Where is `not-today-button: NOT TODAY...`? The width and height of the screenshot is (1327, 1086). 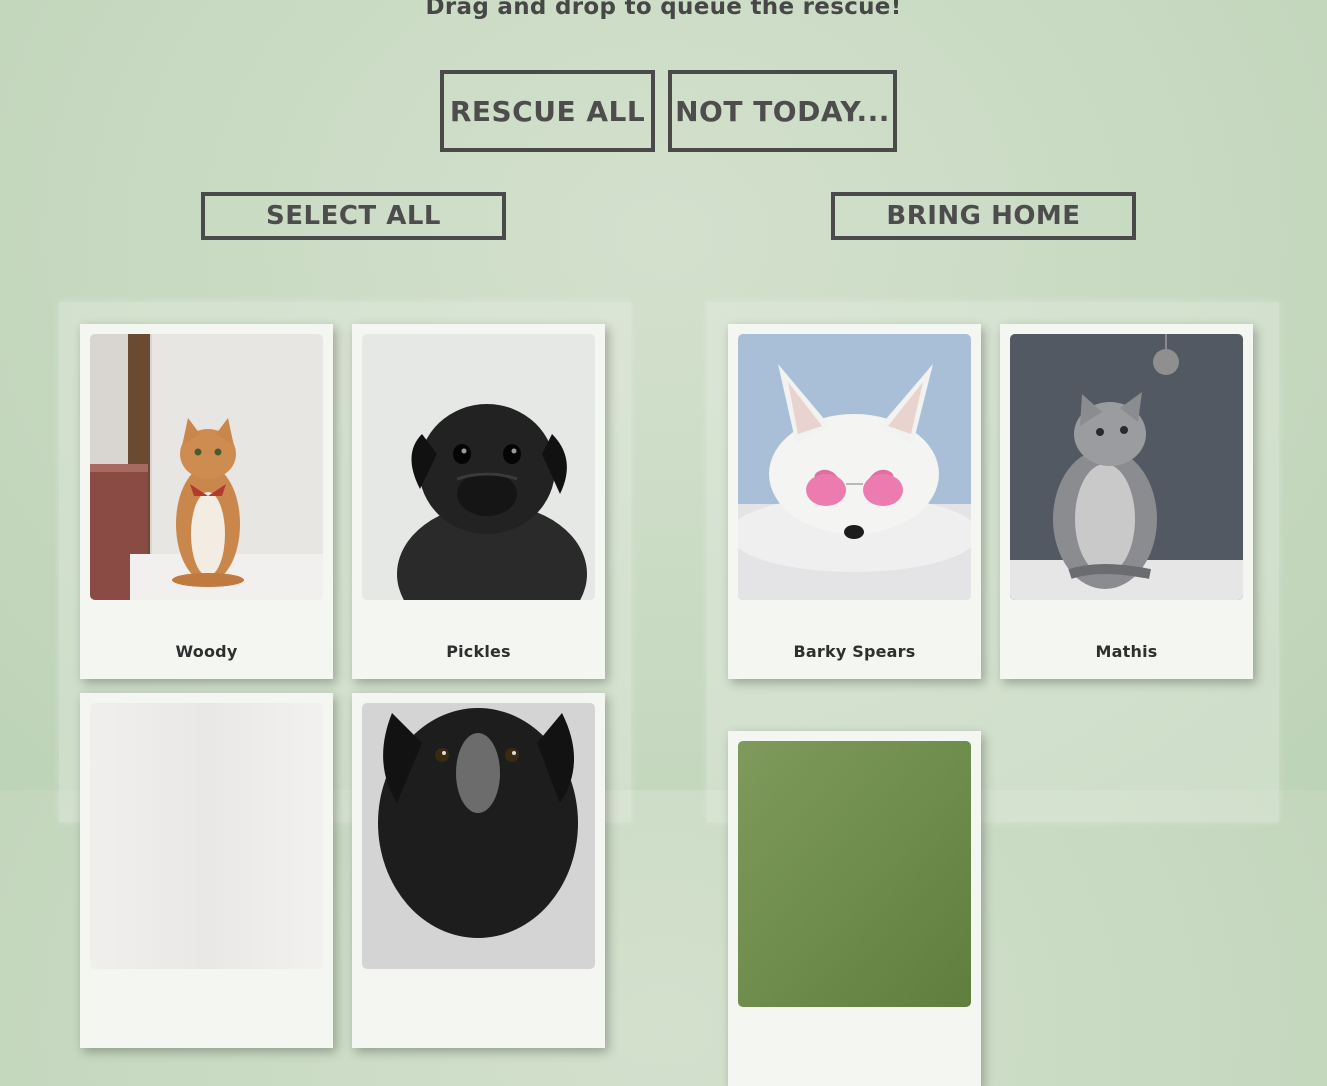 not-today-button: NOT TODAY... is located at coordinates (782, 111).